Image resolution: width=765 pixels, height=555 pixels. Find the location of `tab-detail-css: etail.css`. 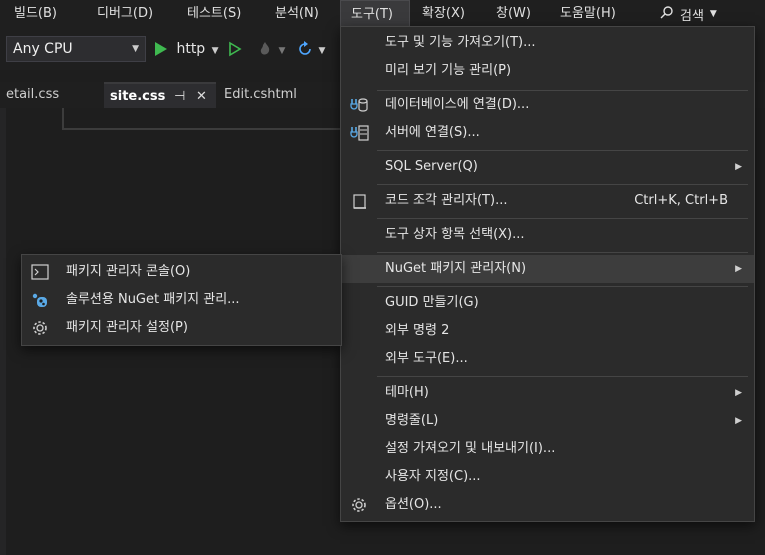

tab-detail-css: etail.css is located at coordinates (32, 95).